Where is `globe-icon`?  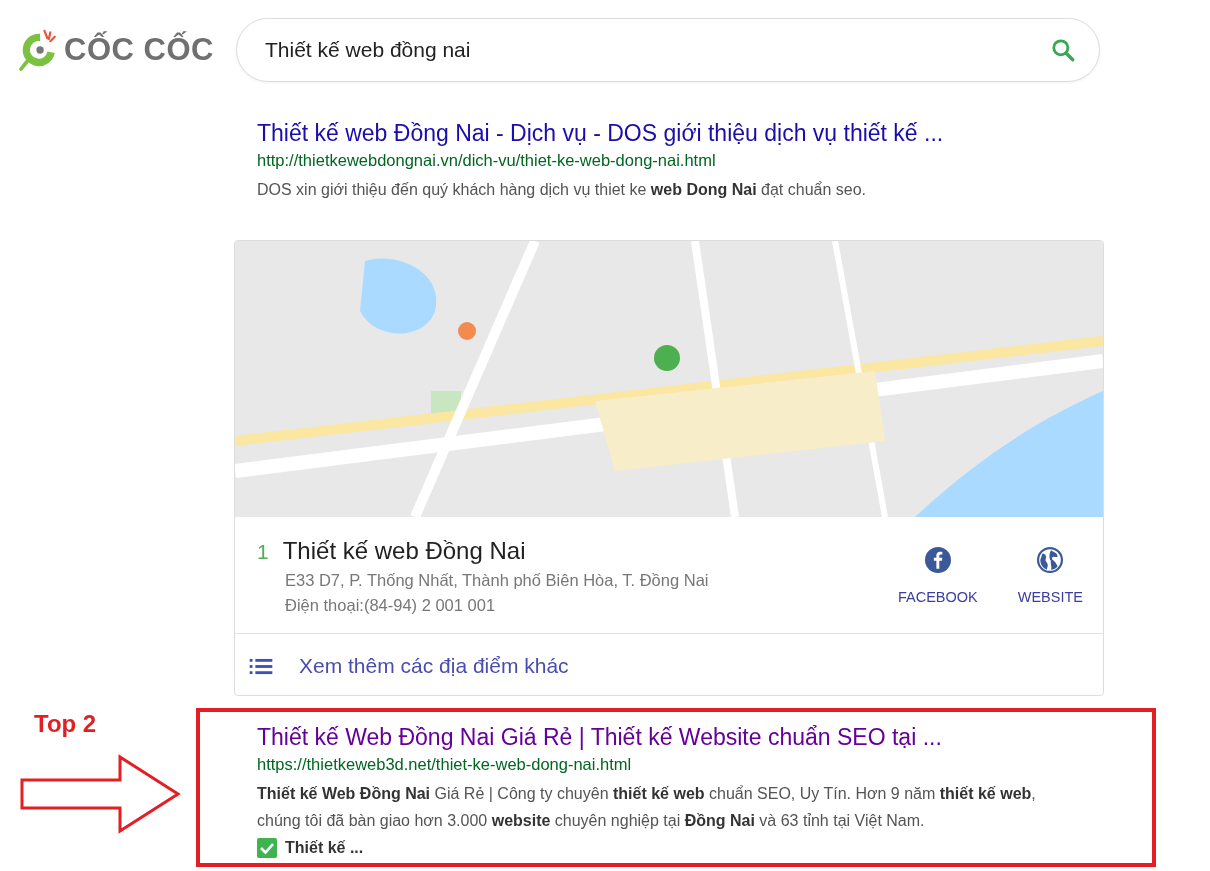
globe-icon is located at coordinates (1050, 560).